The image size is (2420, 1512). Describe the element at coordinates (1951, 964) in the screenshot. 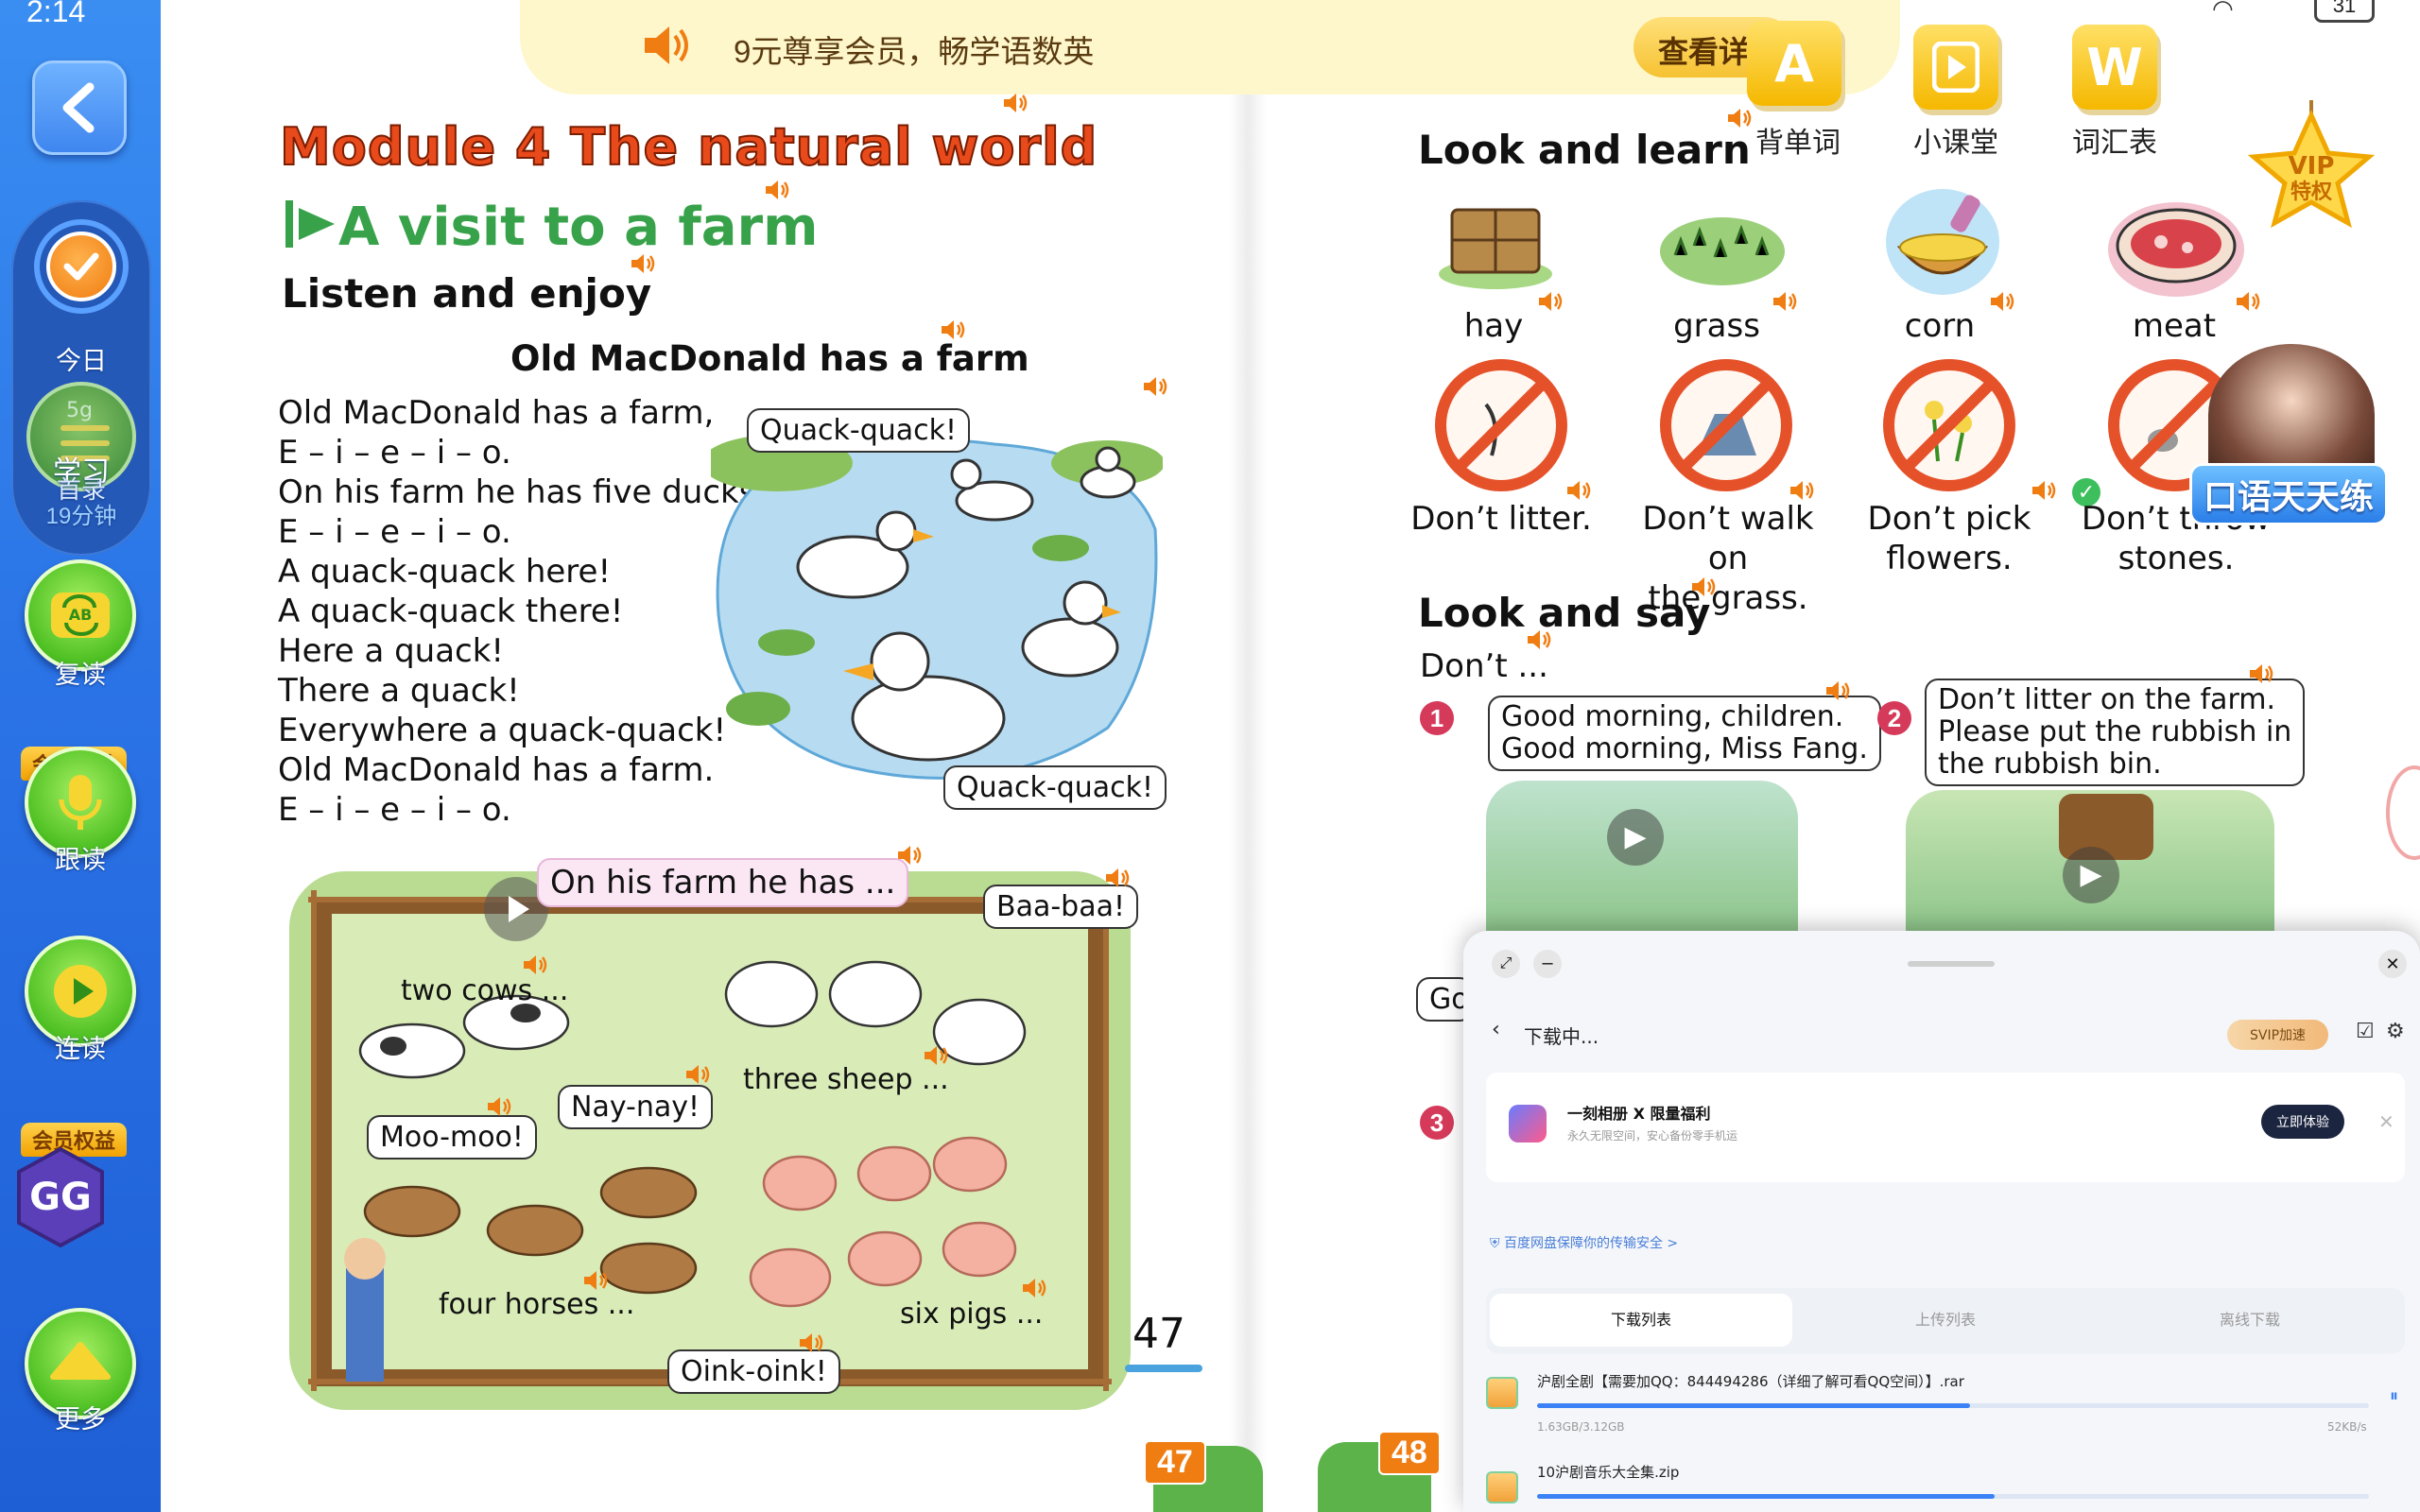

I see `drag-handle` at that location.